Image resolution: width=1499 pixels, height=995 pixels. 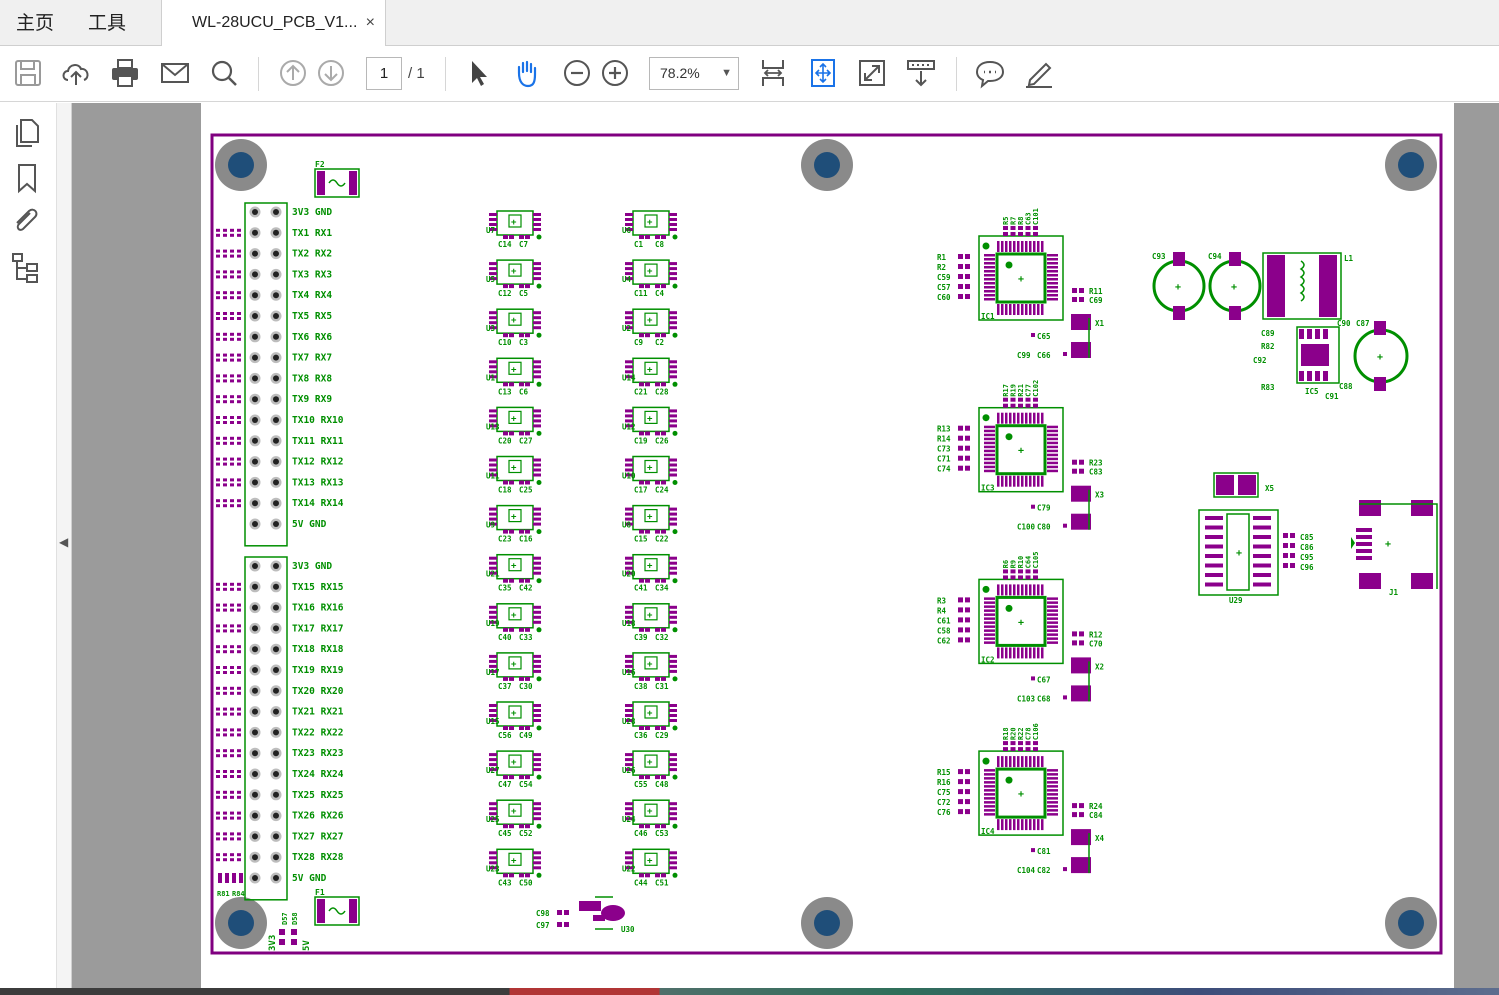 What do you see at coordinates (627, 525) in the screenshot?
I see `column2-chip-label: U8` at bounding box center [627, 525].